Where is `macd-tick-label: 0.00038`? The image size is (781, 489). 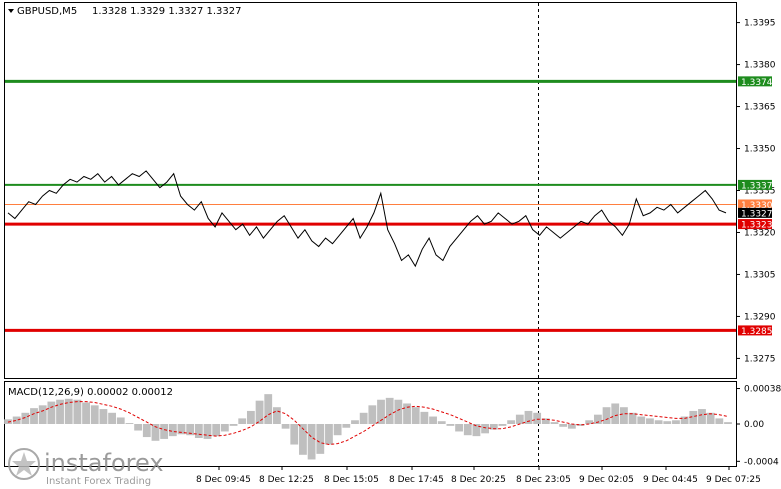
macd-tick-label: 0.00038 is located at coordinates (762, 390).